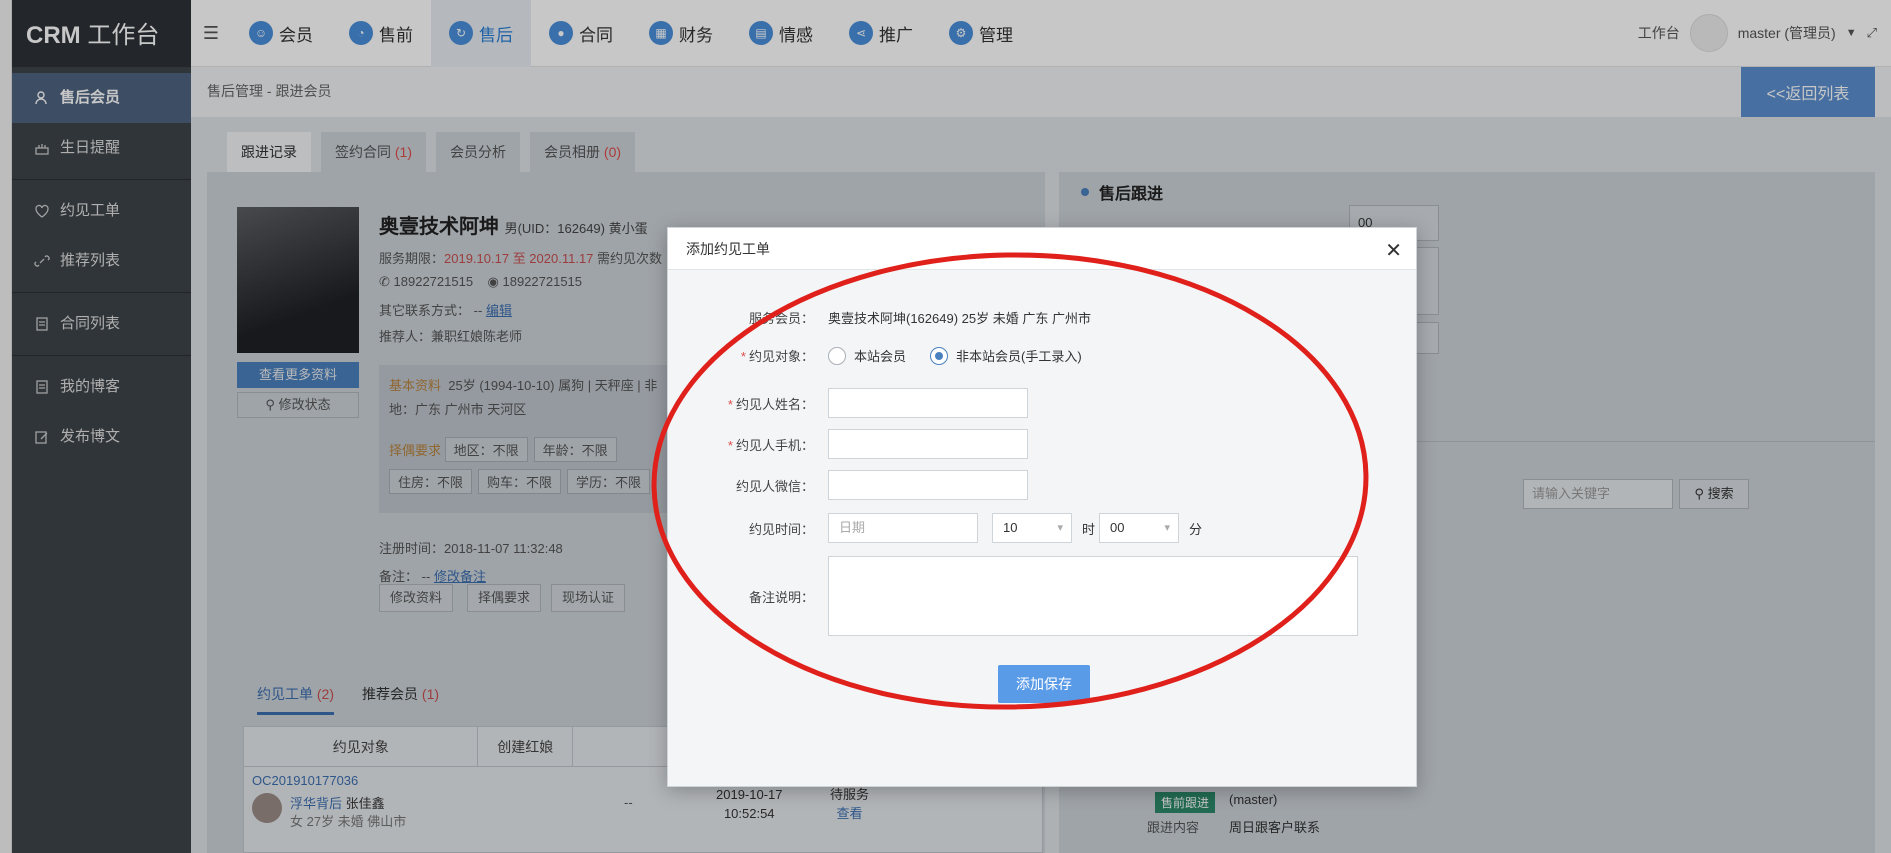  Describe the element at coordinates (1393, 250) in the screenshot. I see `close-icon: ✕` at that location.